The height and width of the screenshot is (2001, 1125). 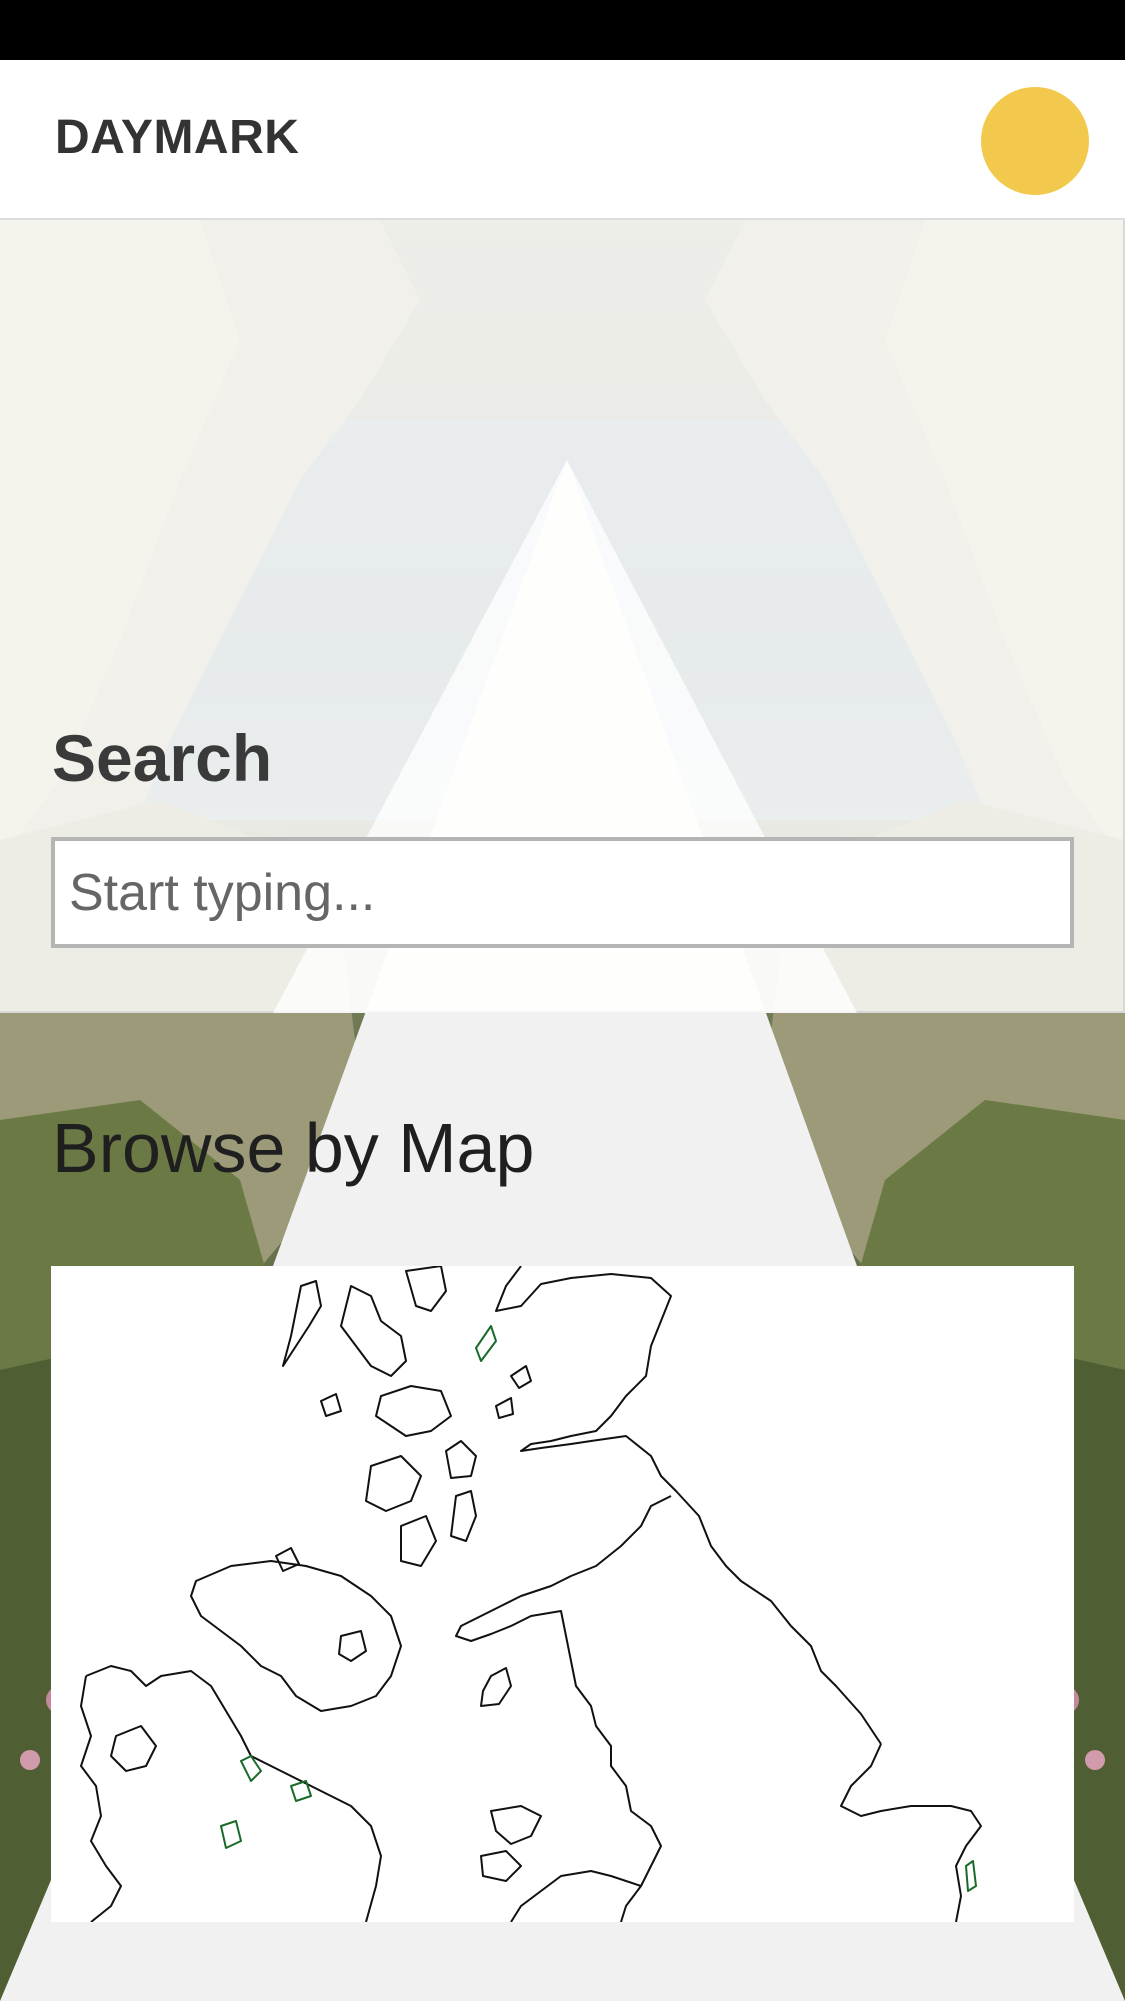 I want to click on browse-map-title: Browse by Map, so click(x=293, y=1148).